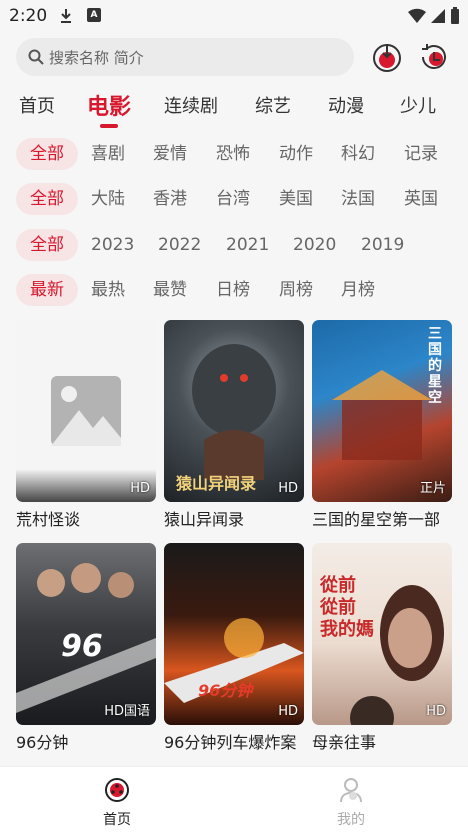 The image size is (468, 833). I want to click on movie-card: 三国的星空 正片 三国的星空第一部, so click(382, 424).